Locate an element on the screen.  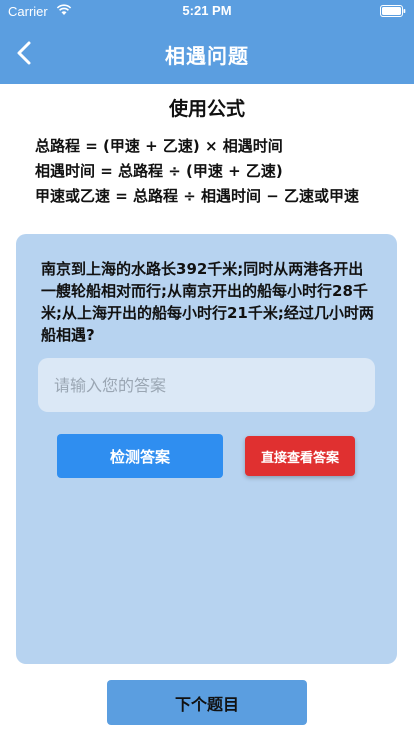
status-bar: Carrier 5:21 PM is located at coordinates (207, 11).